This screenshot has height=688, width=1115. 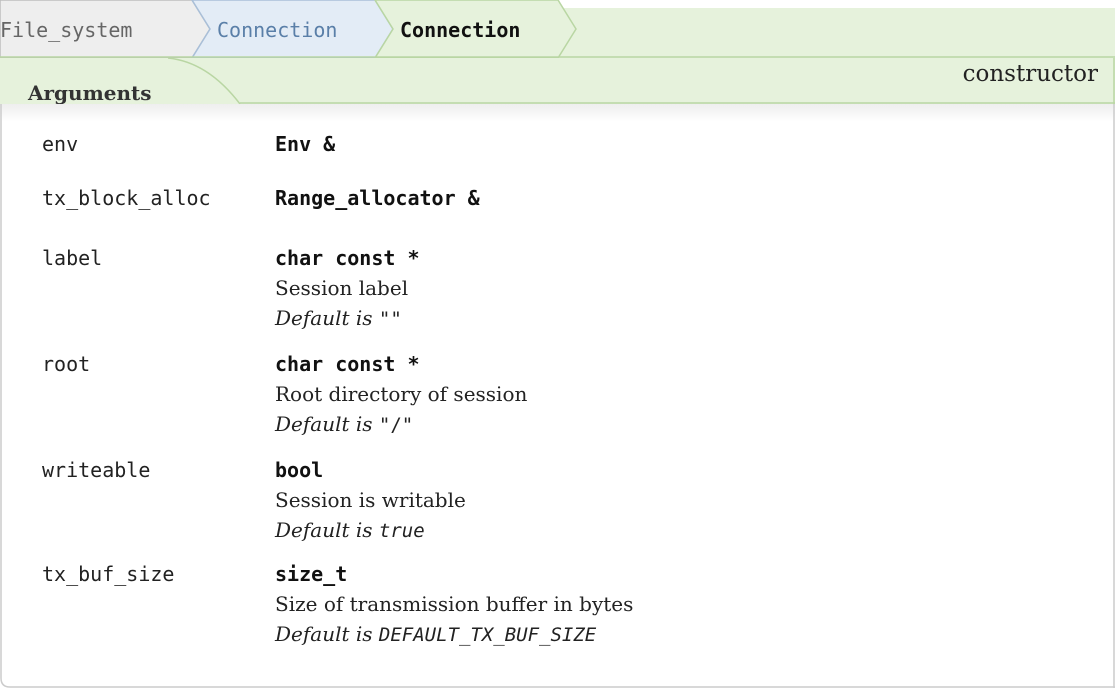 I want to click on argument-row-tx-block-alloc: tx_block_alloc Range_allocator &, so click(x=557, y=213).